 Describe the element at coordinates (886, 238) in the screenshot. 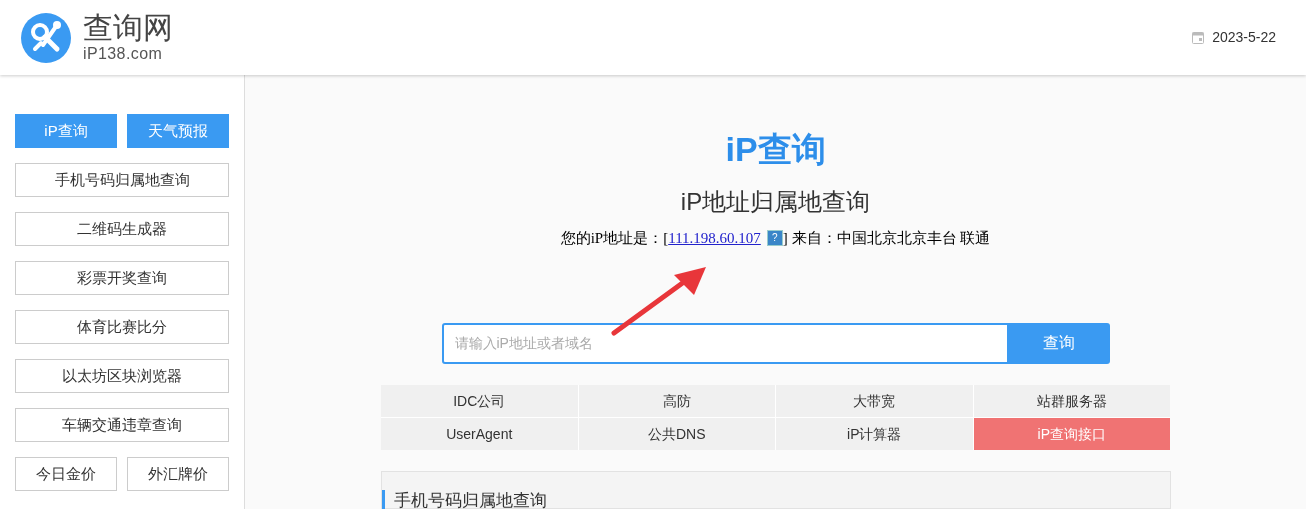

I see `ip-location: ] 来自：中国北京北京丰台 联通` at that location.